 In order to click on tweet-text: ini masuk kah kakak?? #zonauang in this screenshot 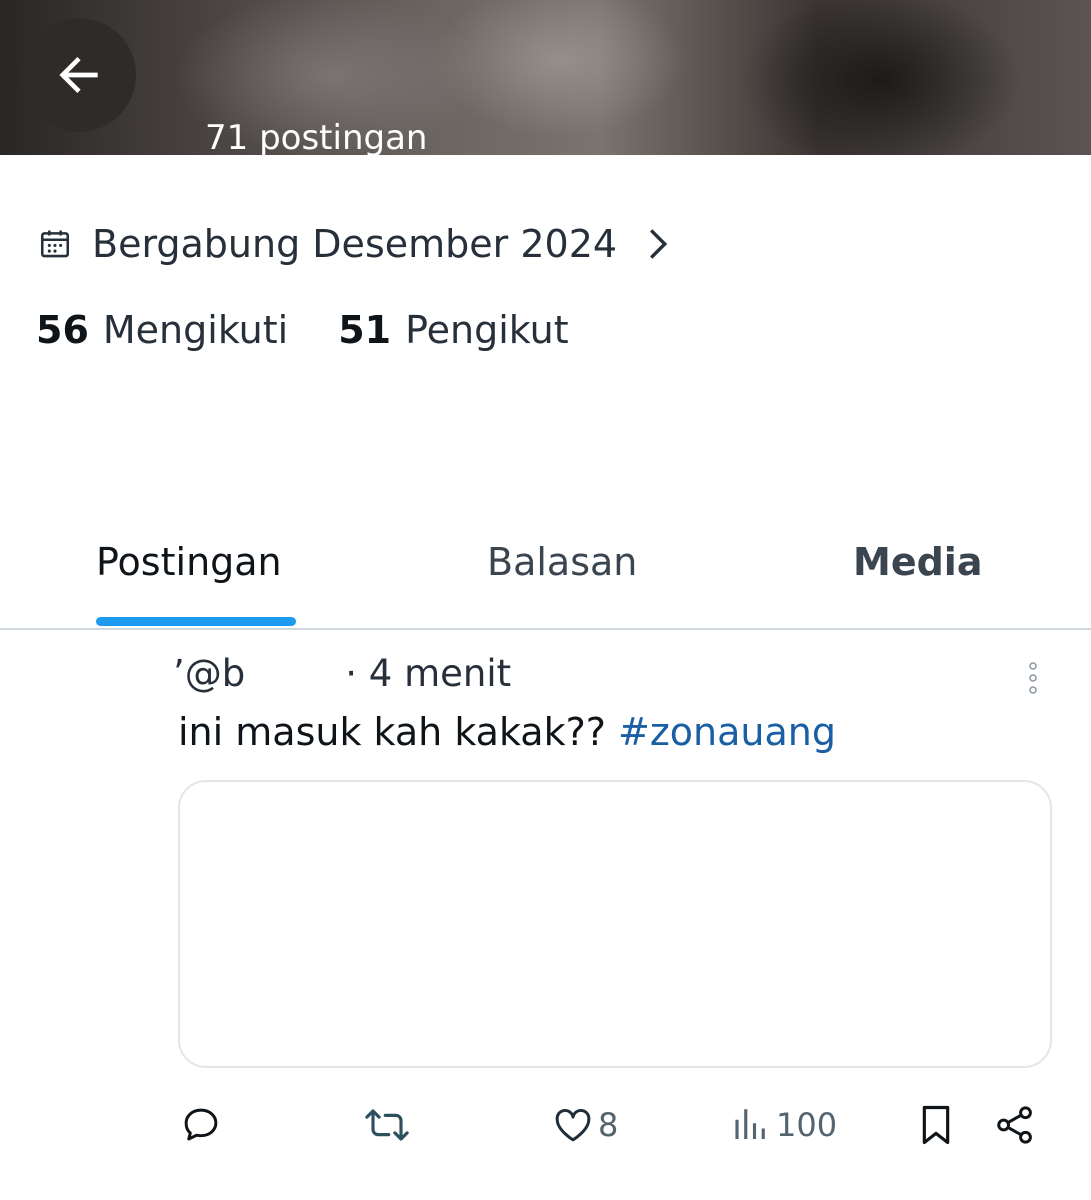, I will do `click(507, 732)`.